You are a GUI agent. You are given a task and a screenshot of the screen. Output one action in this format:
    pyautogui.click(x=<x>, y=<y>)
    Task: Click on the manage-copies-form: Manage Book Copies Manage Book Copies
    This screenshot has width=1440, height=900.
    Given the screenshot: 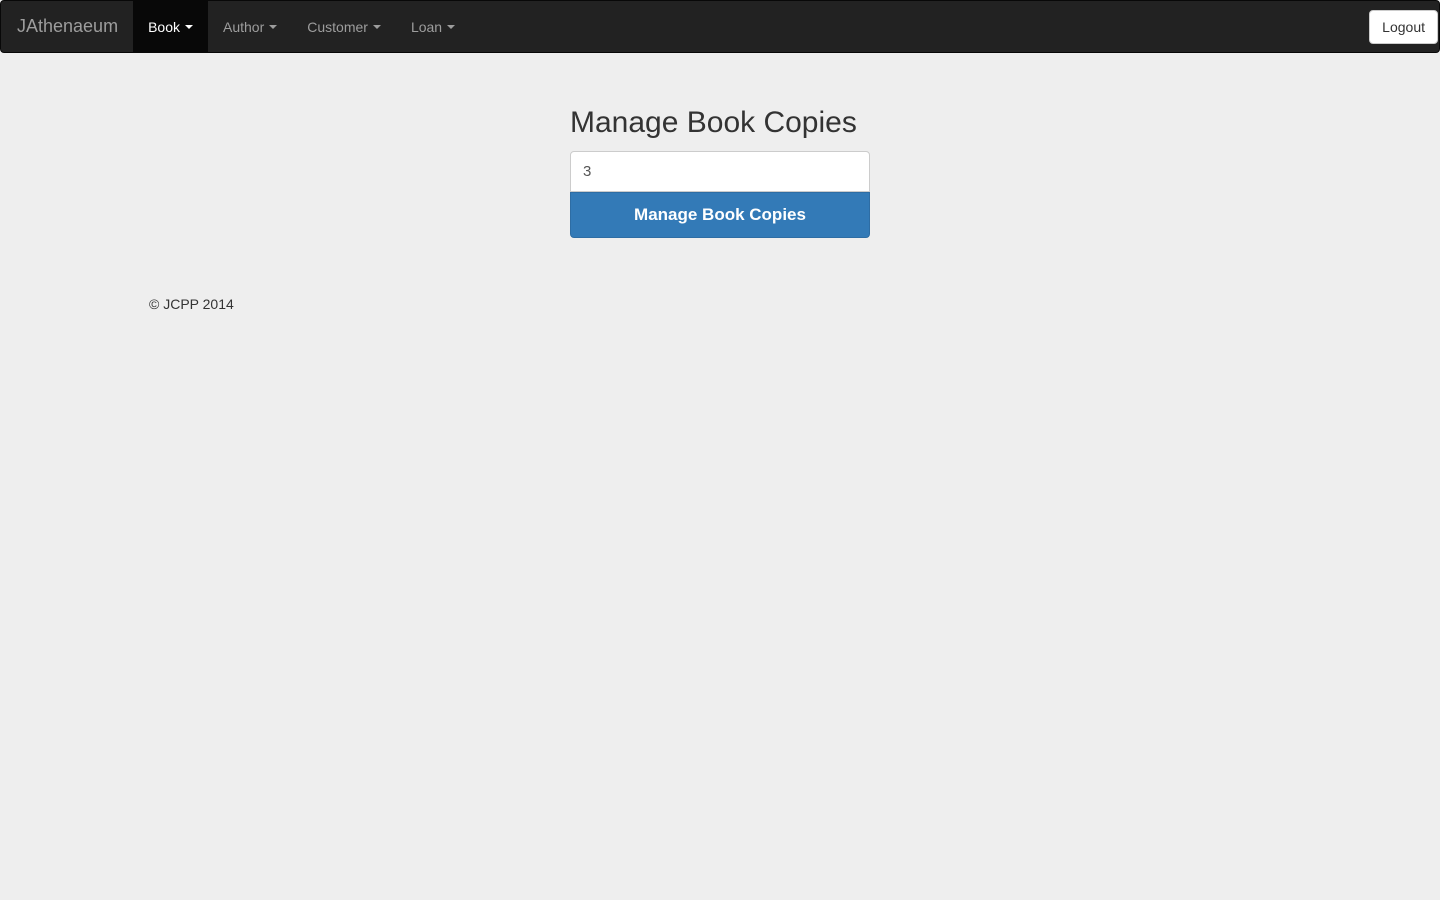 What is the action you would take?
    pyautogui.click(x=720, y=171)
    